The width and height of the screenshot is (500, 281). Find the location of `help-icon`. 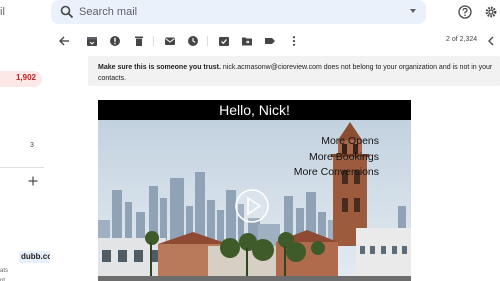

help-icon is located at coordinates (465, 12).